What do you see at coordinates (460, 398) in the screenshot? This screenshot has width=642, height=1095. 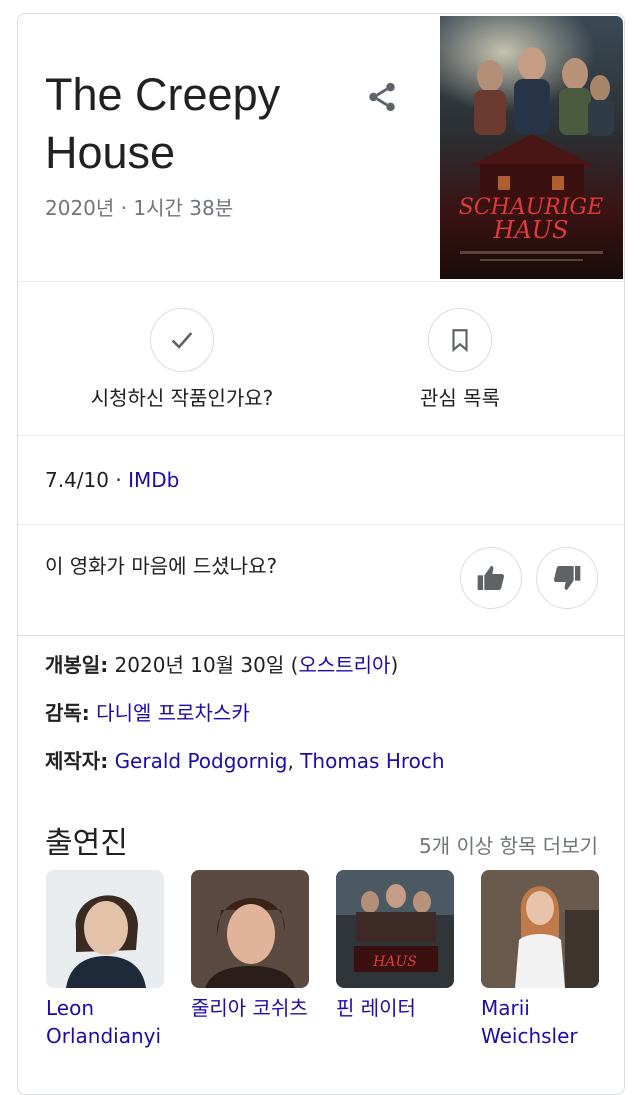 I see `watchlist-label: 관심 목록` at bounding box center [460, 398].